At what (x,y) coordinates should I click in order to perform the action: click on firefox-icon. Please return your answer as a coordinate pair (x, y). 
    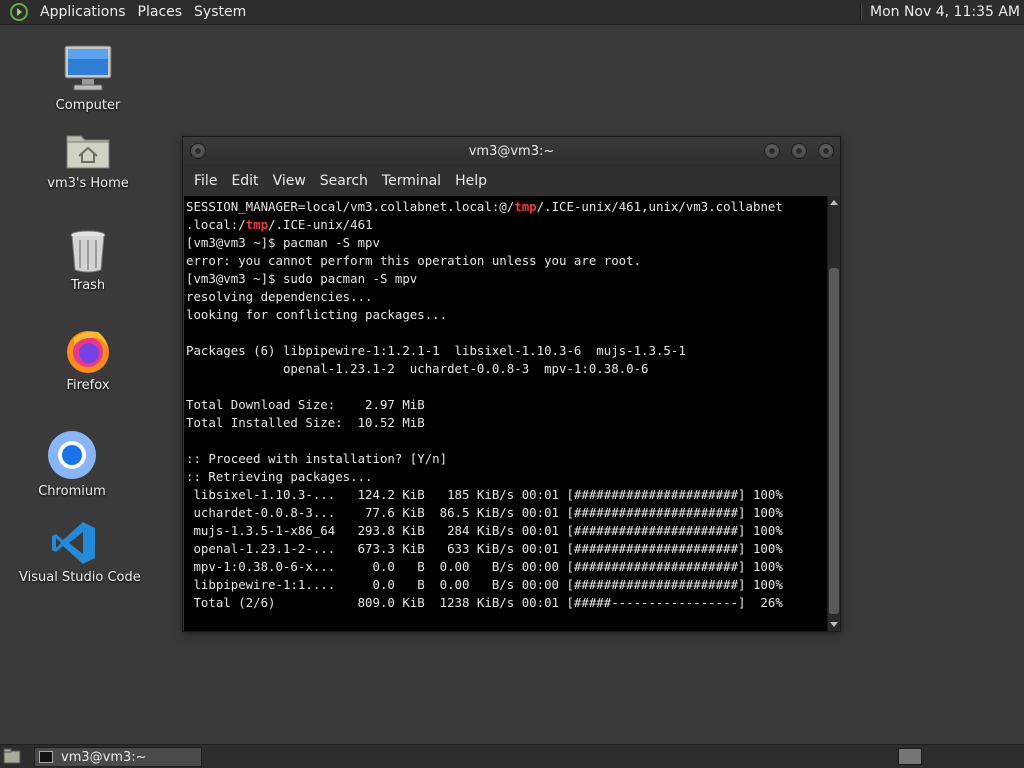
    Looking at the image, I should click on (88, 352).